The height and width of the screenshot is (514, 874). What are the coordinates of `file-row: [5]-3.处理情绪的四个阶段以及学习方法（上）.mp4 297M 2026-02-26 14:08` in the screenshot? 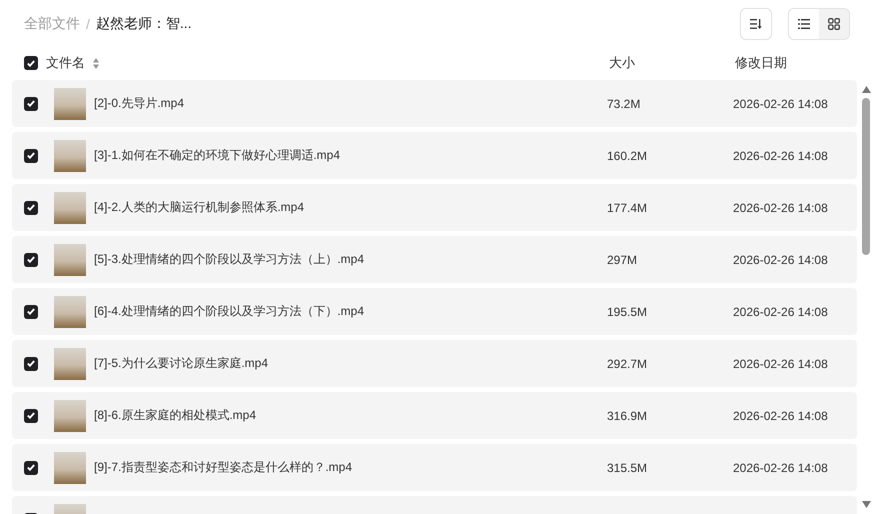 It's located at (434, 259).